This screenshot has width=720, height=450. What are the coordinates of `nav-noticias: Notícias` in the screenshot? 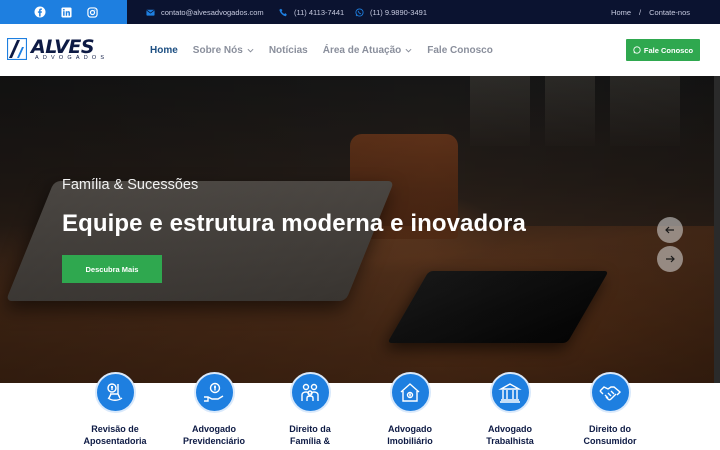 It's located at (288, 50).